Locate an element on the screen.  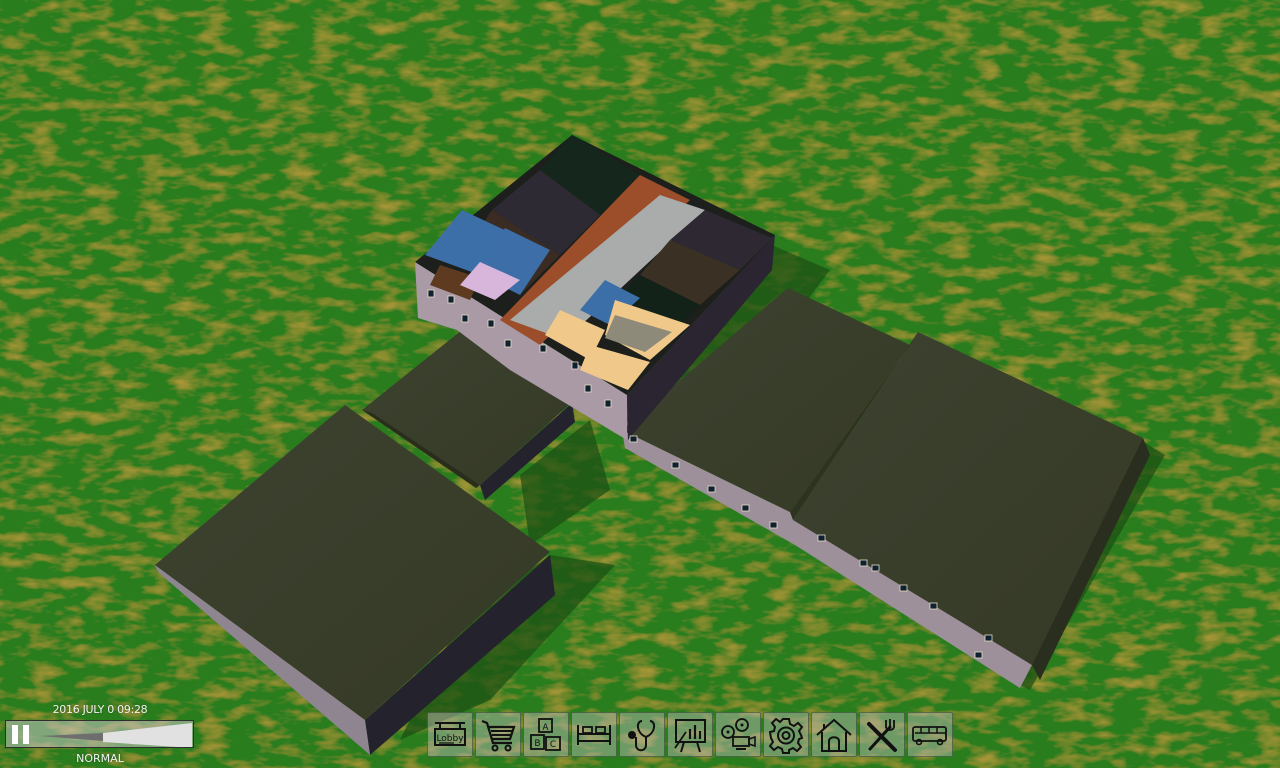
shopping-cart-icon is located at coordinates (498, 735).